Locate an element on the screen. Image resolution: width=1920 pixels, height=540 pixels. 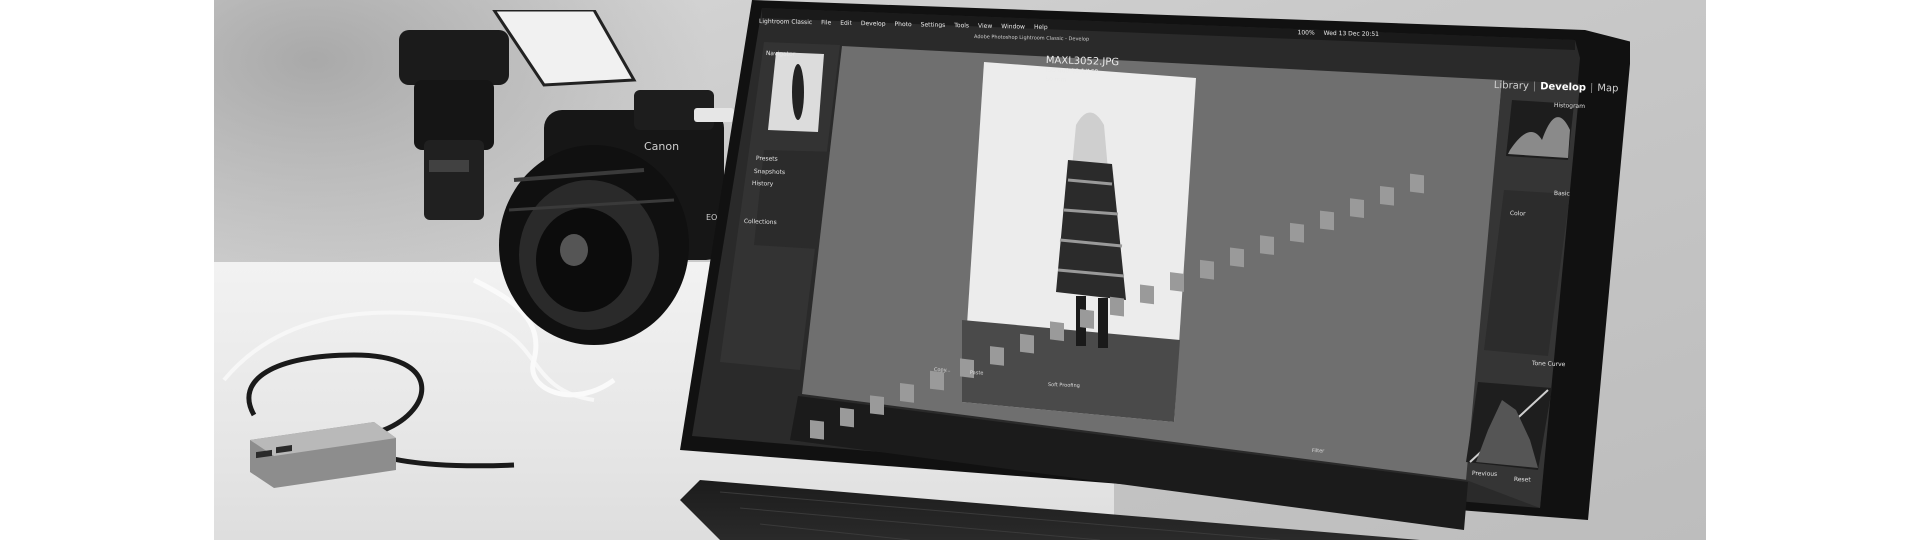
profile-value: Color is located at coordinates (1518, 214).